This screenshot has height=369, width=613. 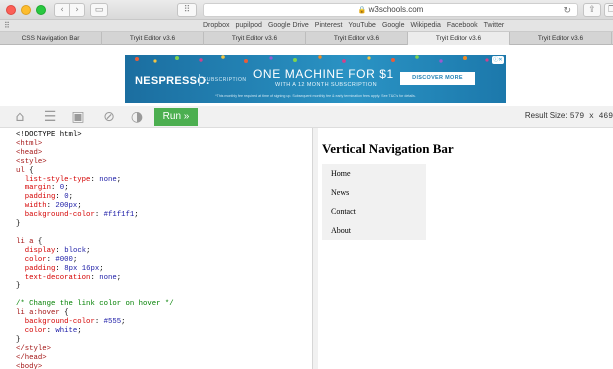 What do you see at coordinates (199, 80) in the screenshot?
I see `ad-divider` at bounding box center [199, 80].